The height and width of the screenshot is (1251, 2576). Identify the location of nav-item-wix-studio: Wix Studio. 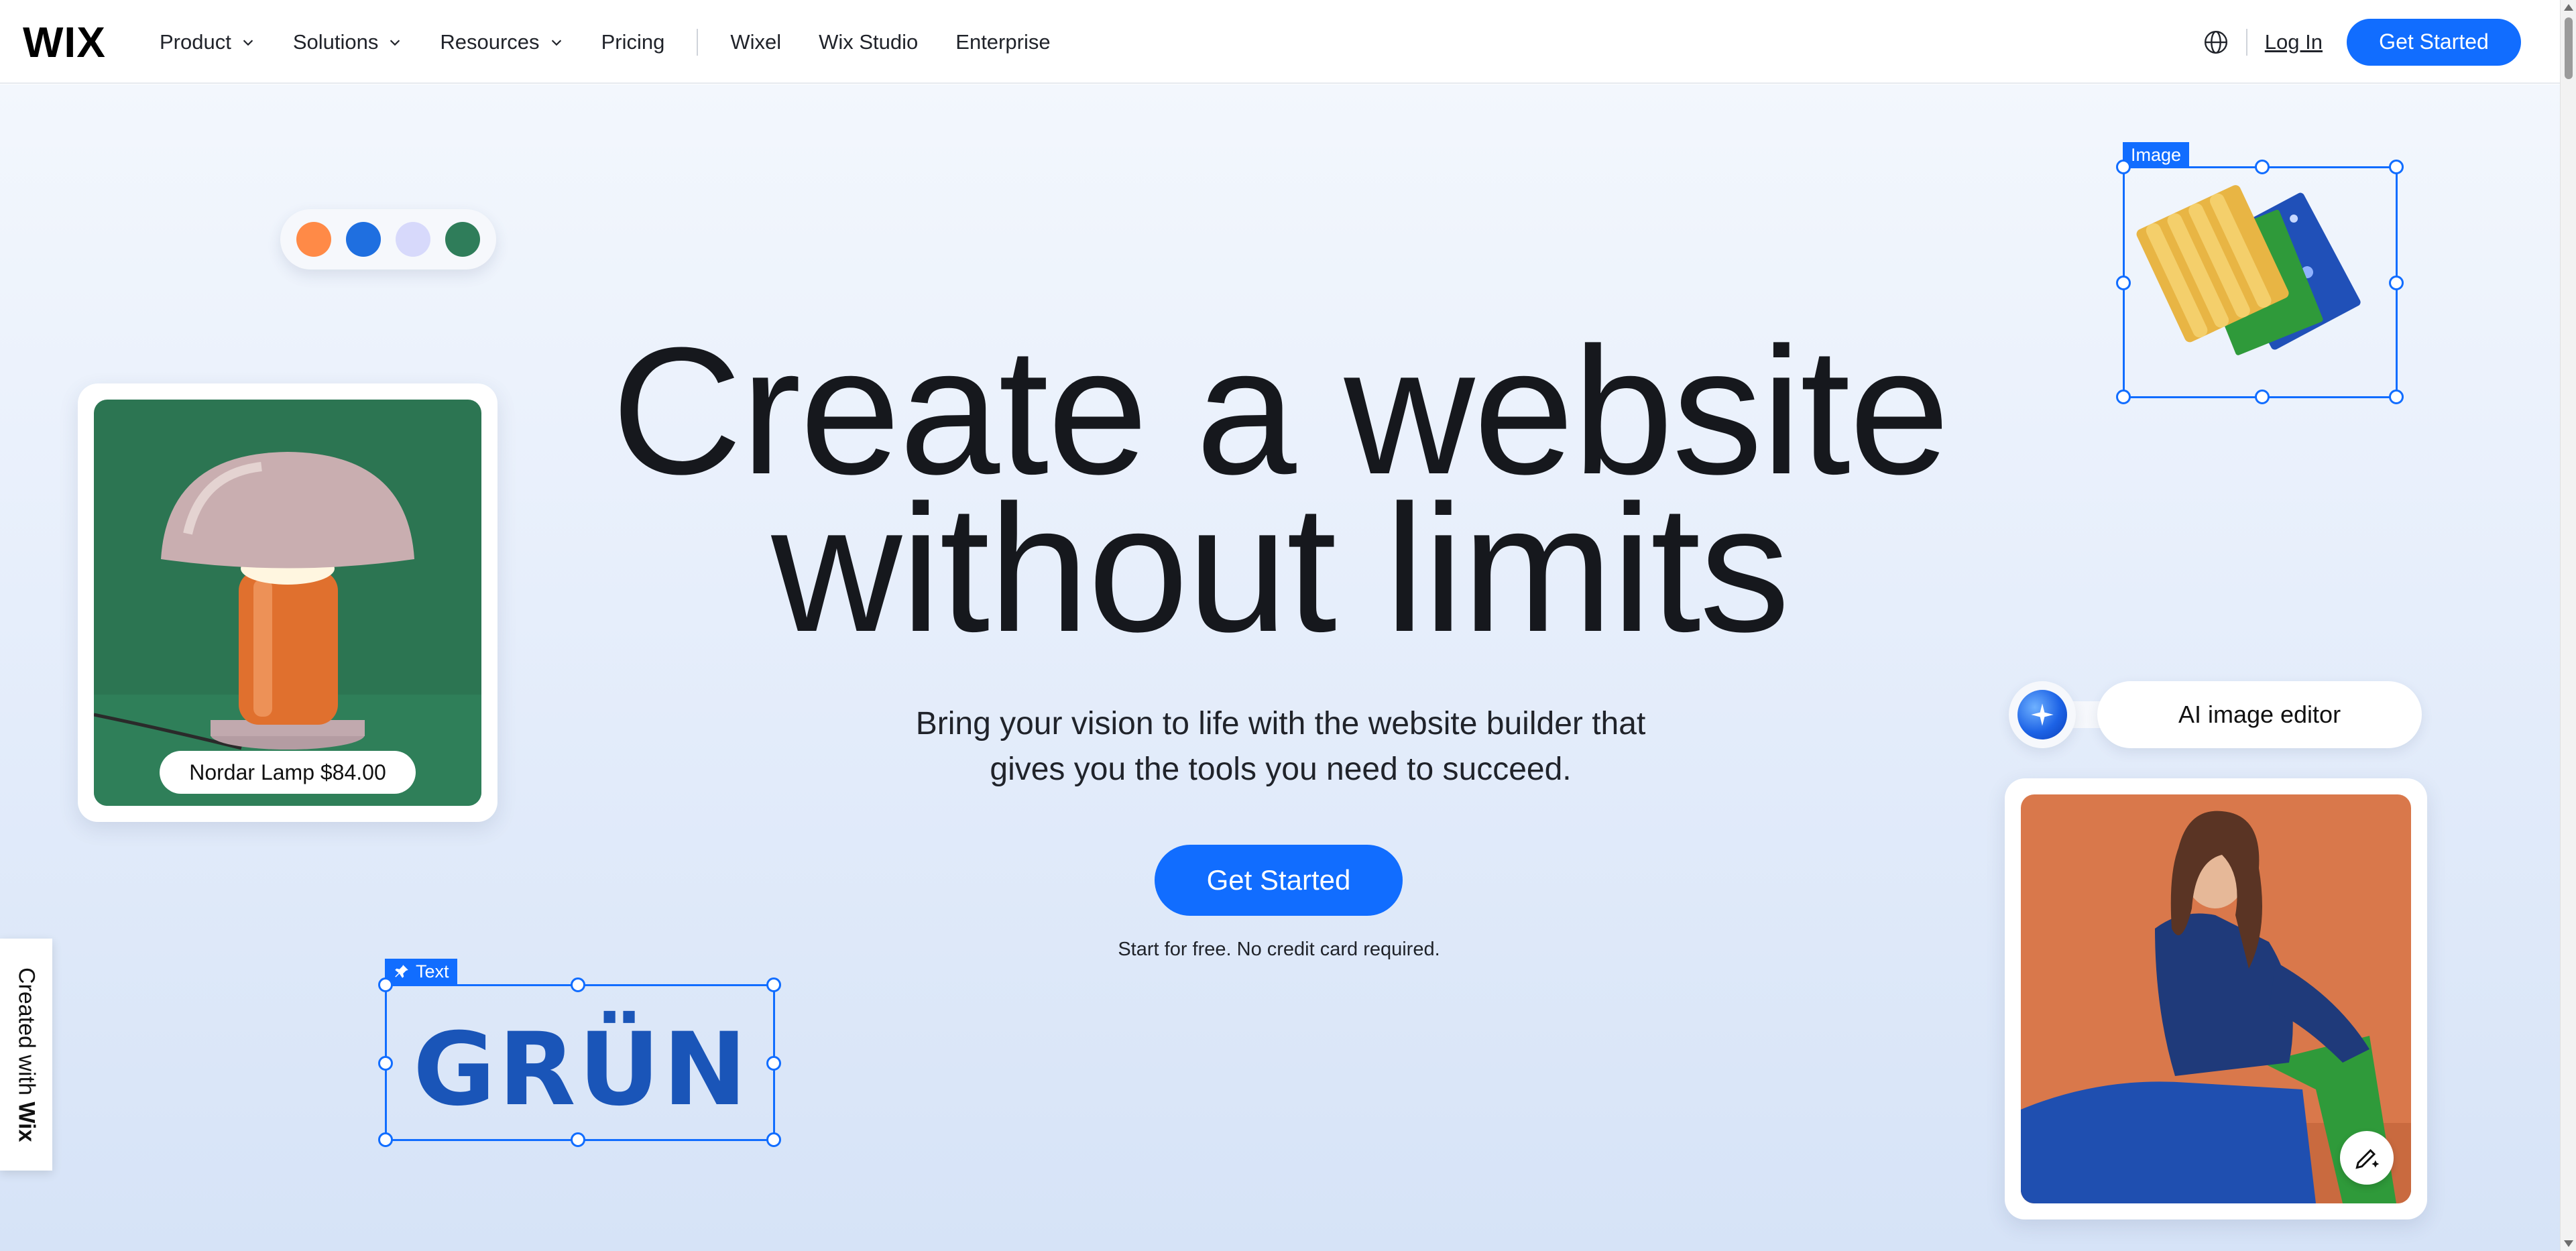
(868, 42).